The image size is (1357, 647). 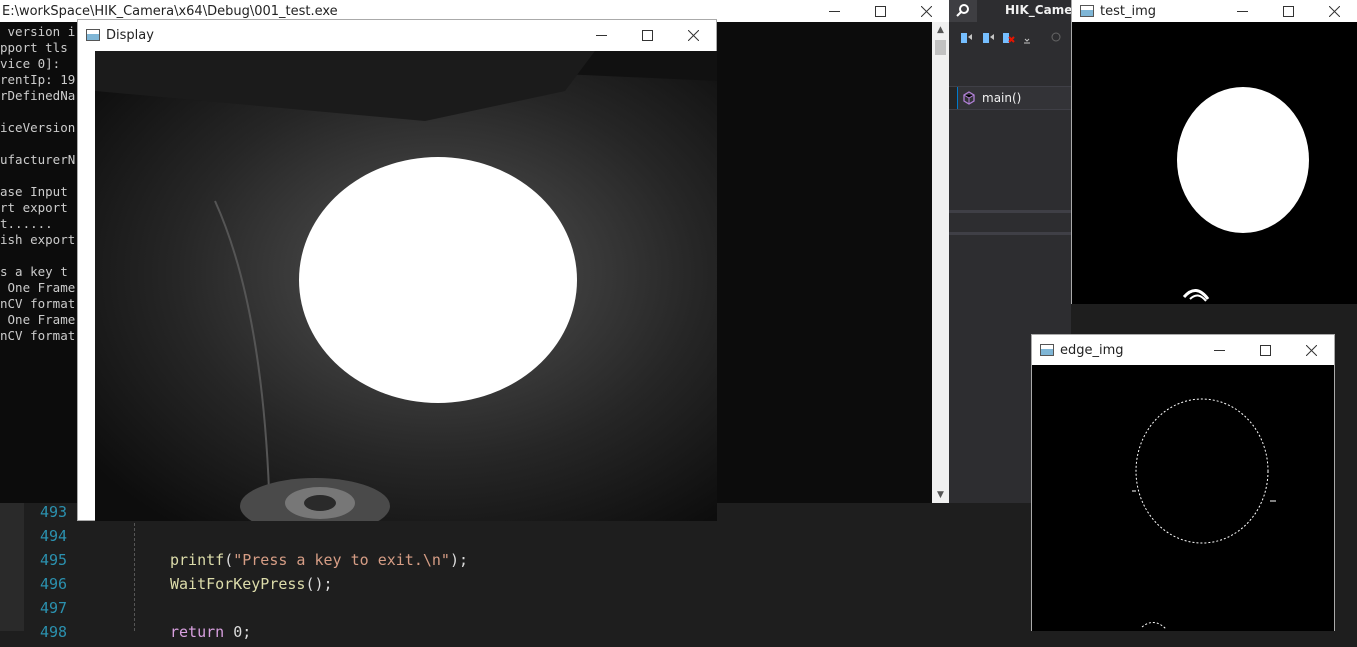 I want to click on method-cube-icon, so click(x=969, y=98).